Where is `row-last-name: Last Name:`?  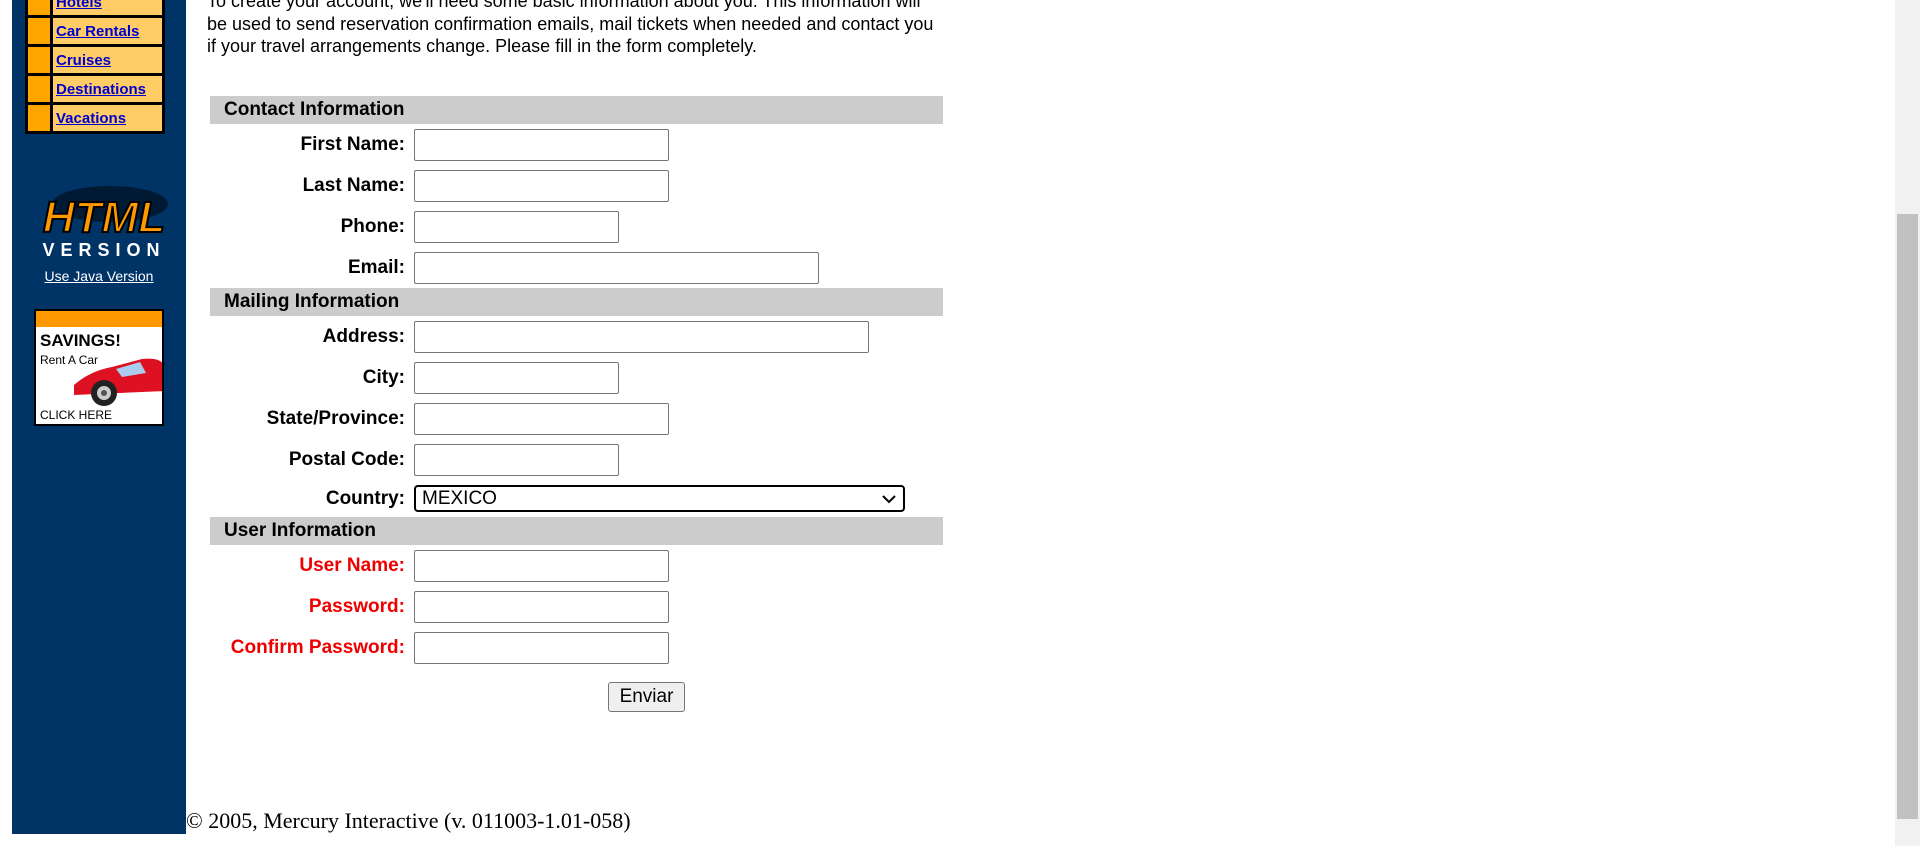
row-last-name: Last Name: is located at coordinates (576, 185).